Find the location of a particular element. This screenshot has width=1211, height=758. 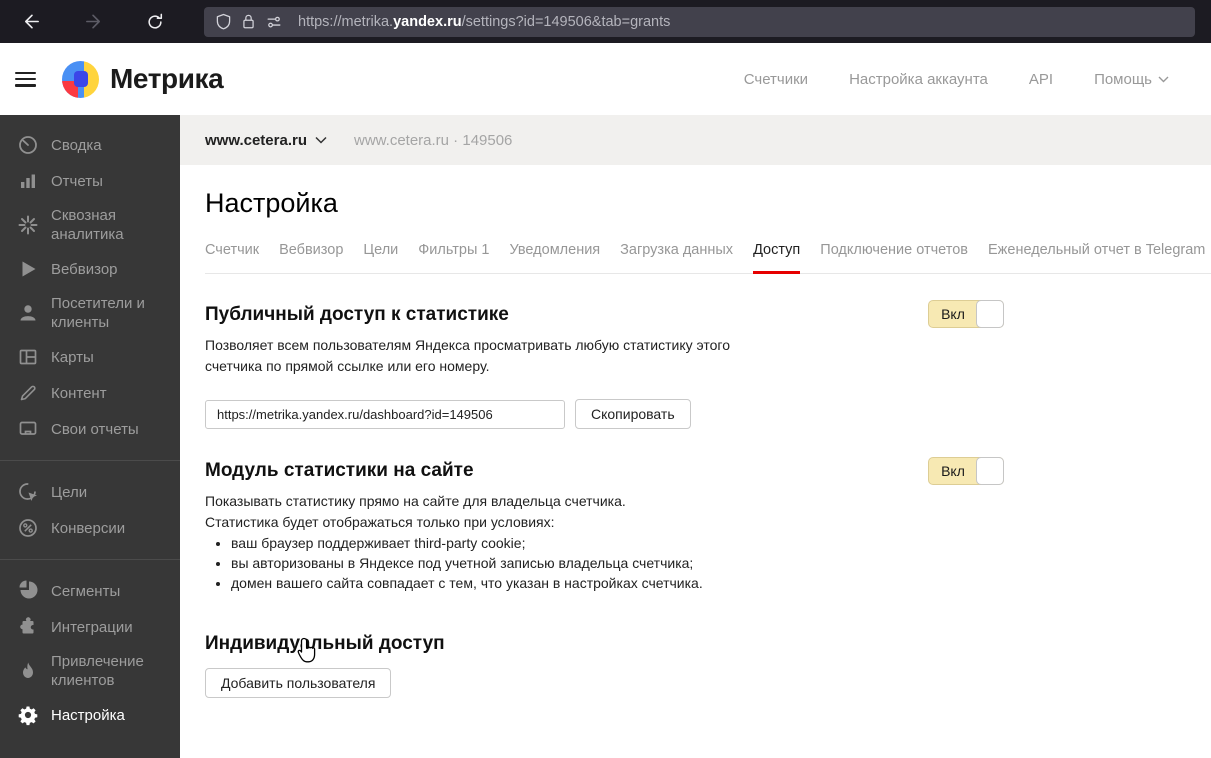

tab-filters: Фильтры 1 is located at coordinates (453, 257).